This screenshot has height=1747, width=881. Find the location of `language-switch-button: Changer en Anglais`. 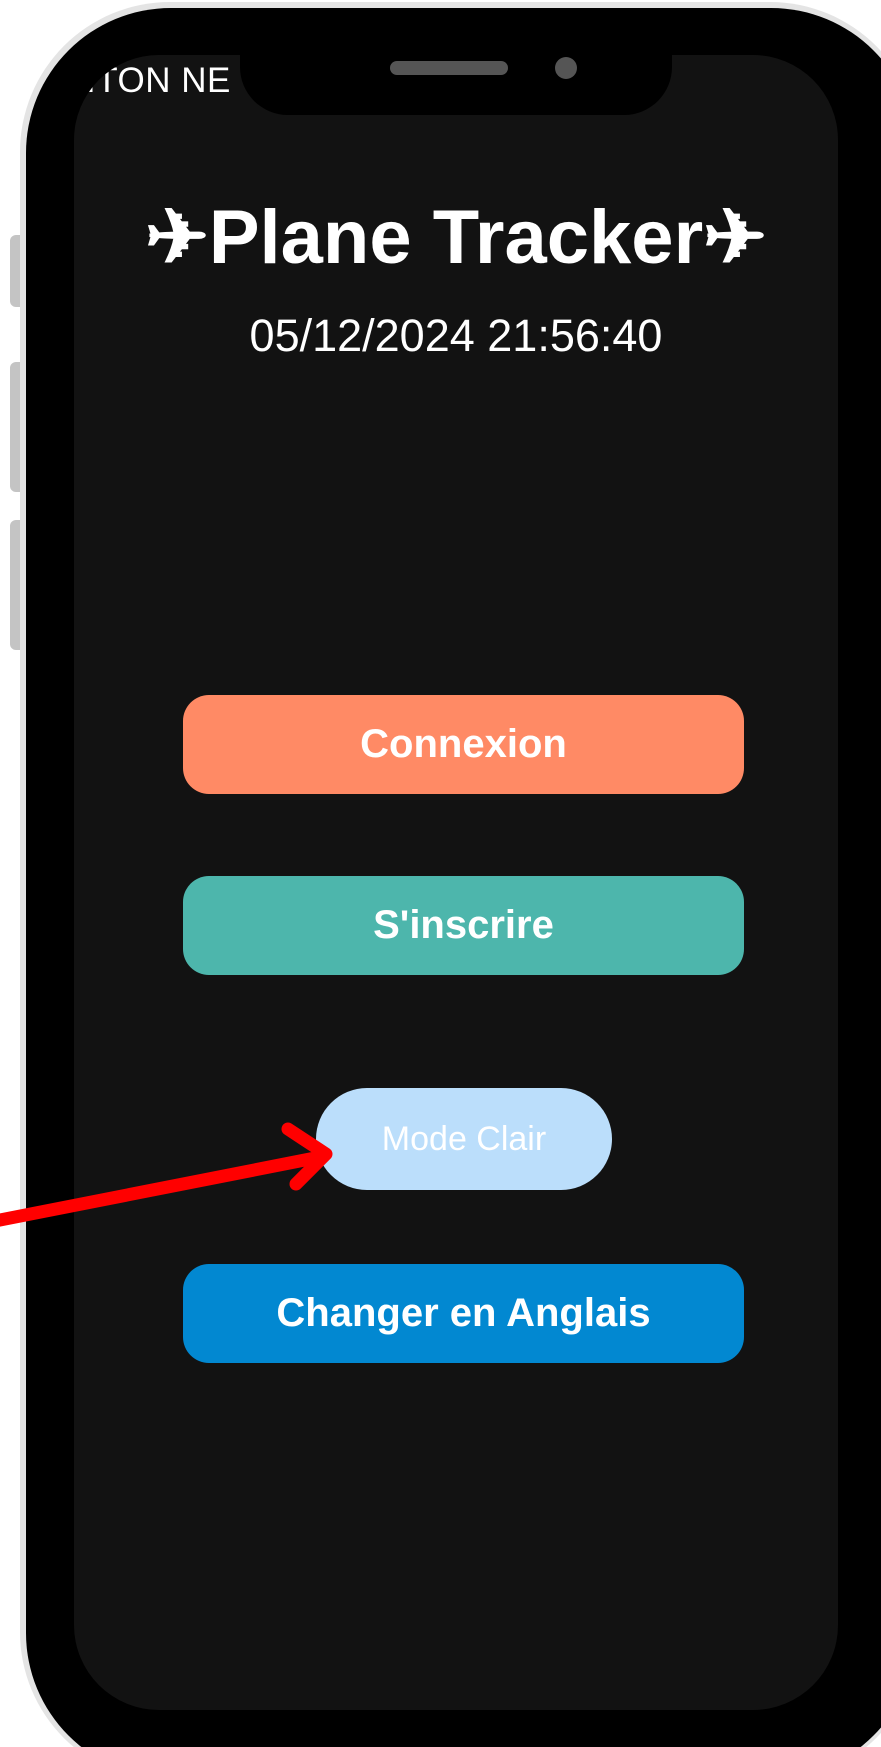

language-switch-button: Changer en Anglais is located at coordinates (463, 1313).